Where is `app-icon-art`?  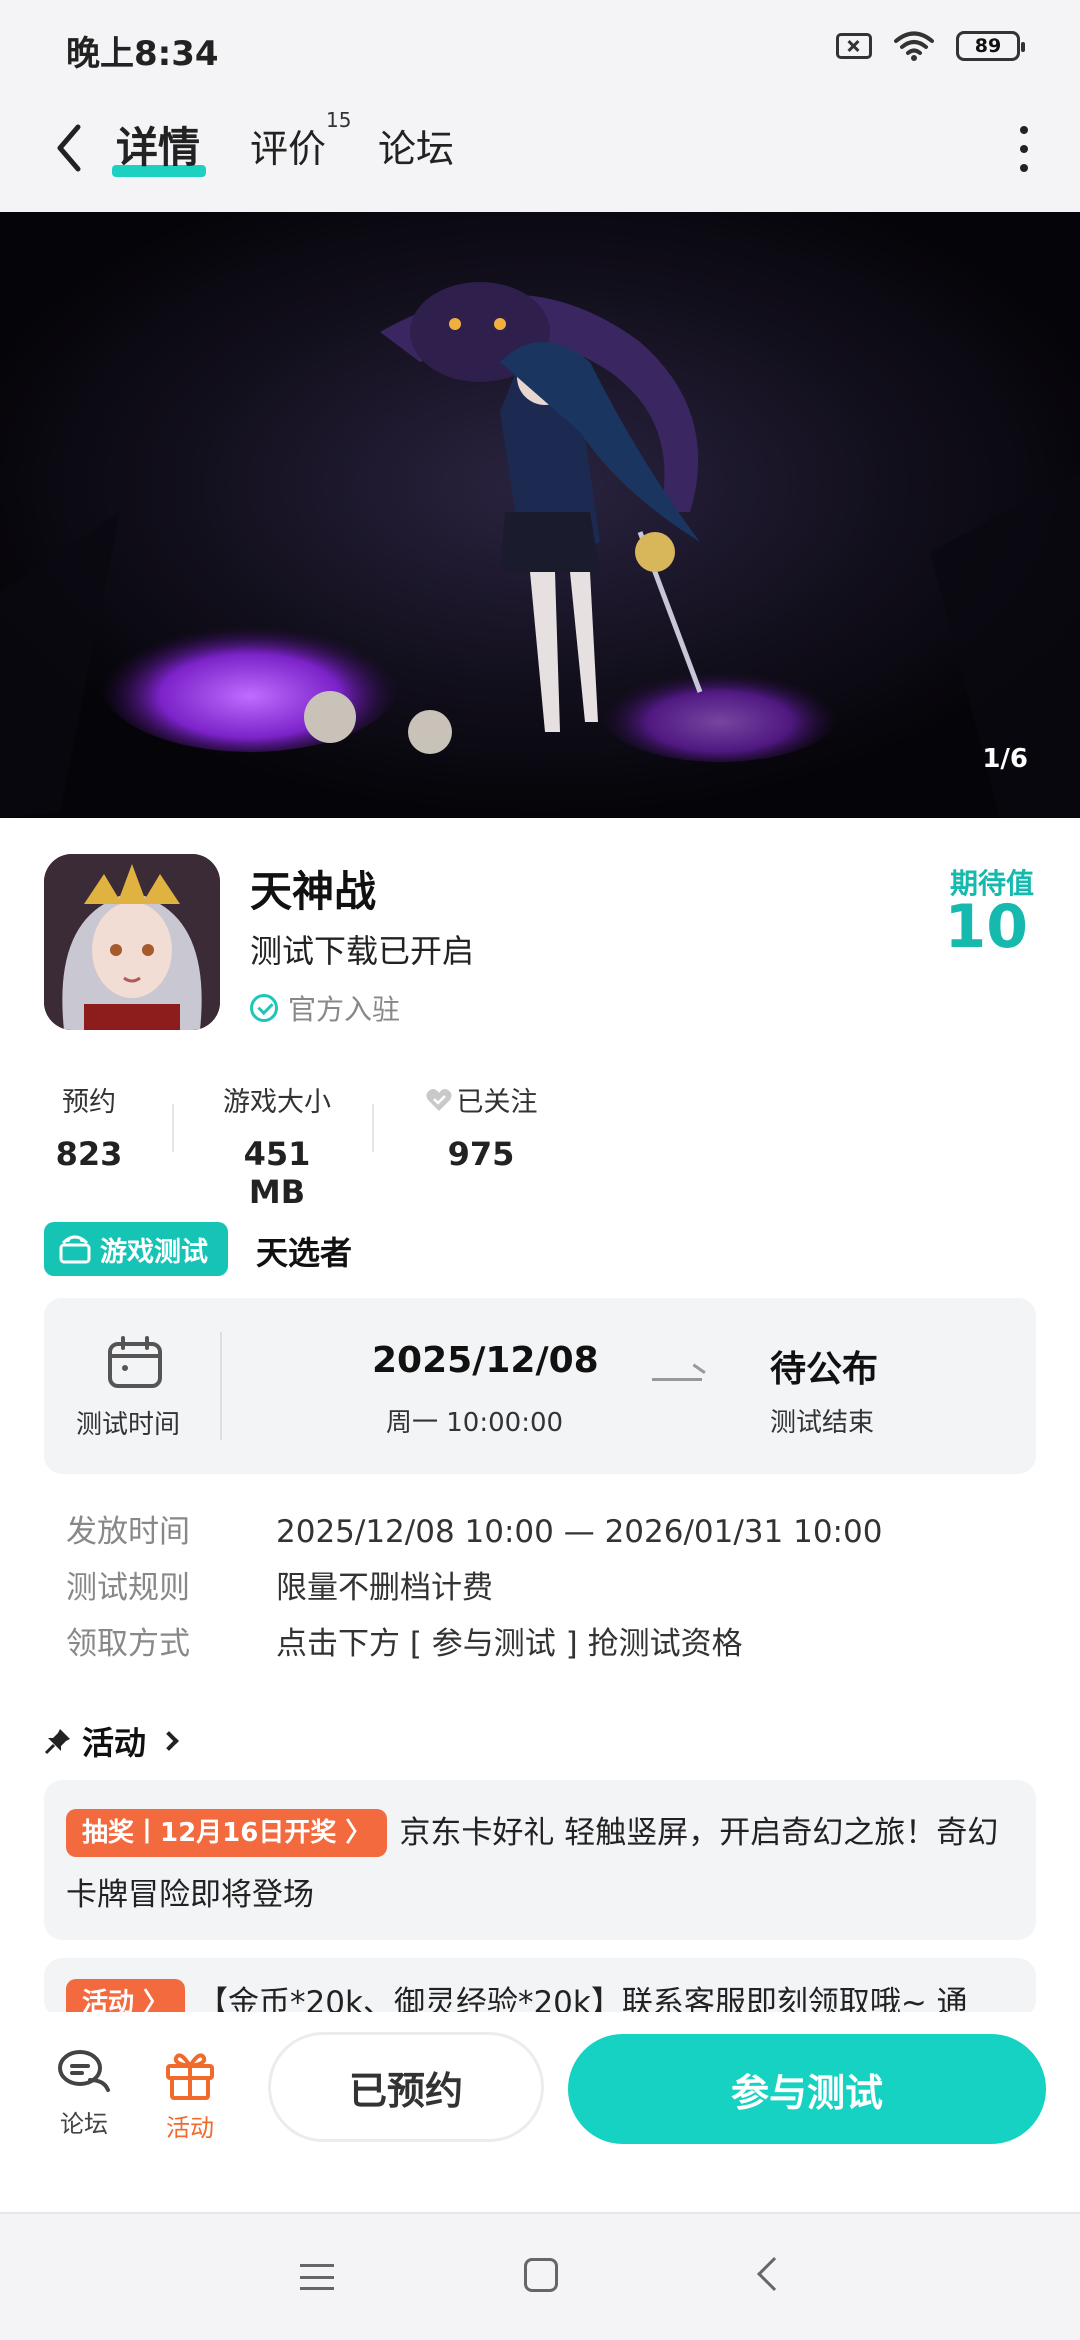
app-icon-art is located at coordinates (132, 942).